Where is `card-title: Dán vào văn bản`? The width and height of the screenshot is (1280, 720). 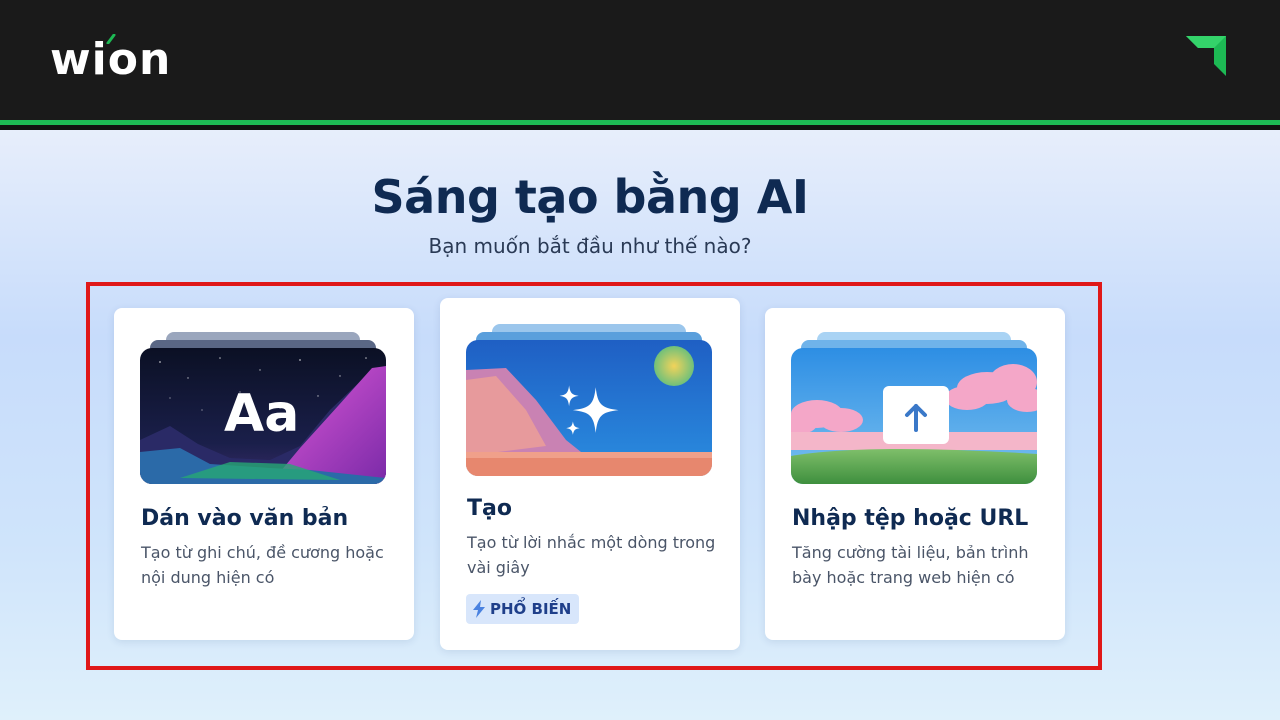 card-title: Dán vào văn bản is located at coordinates (245, 518).